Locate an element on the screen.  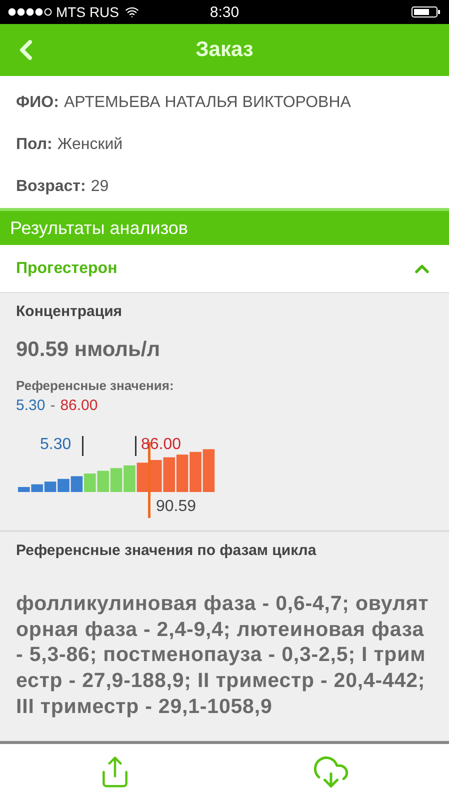
concentration-label: Концентрация is located at coordinates (70, 311).